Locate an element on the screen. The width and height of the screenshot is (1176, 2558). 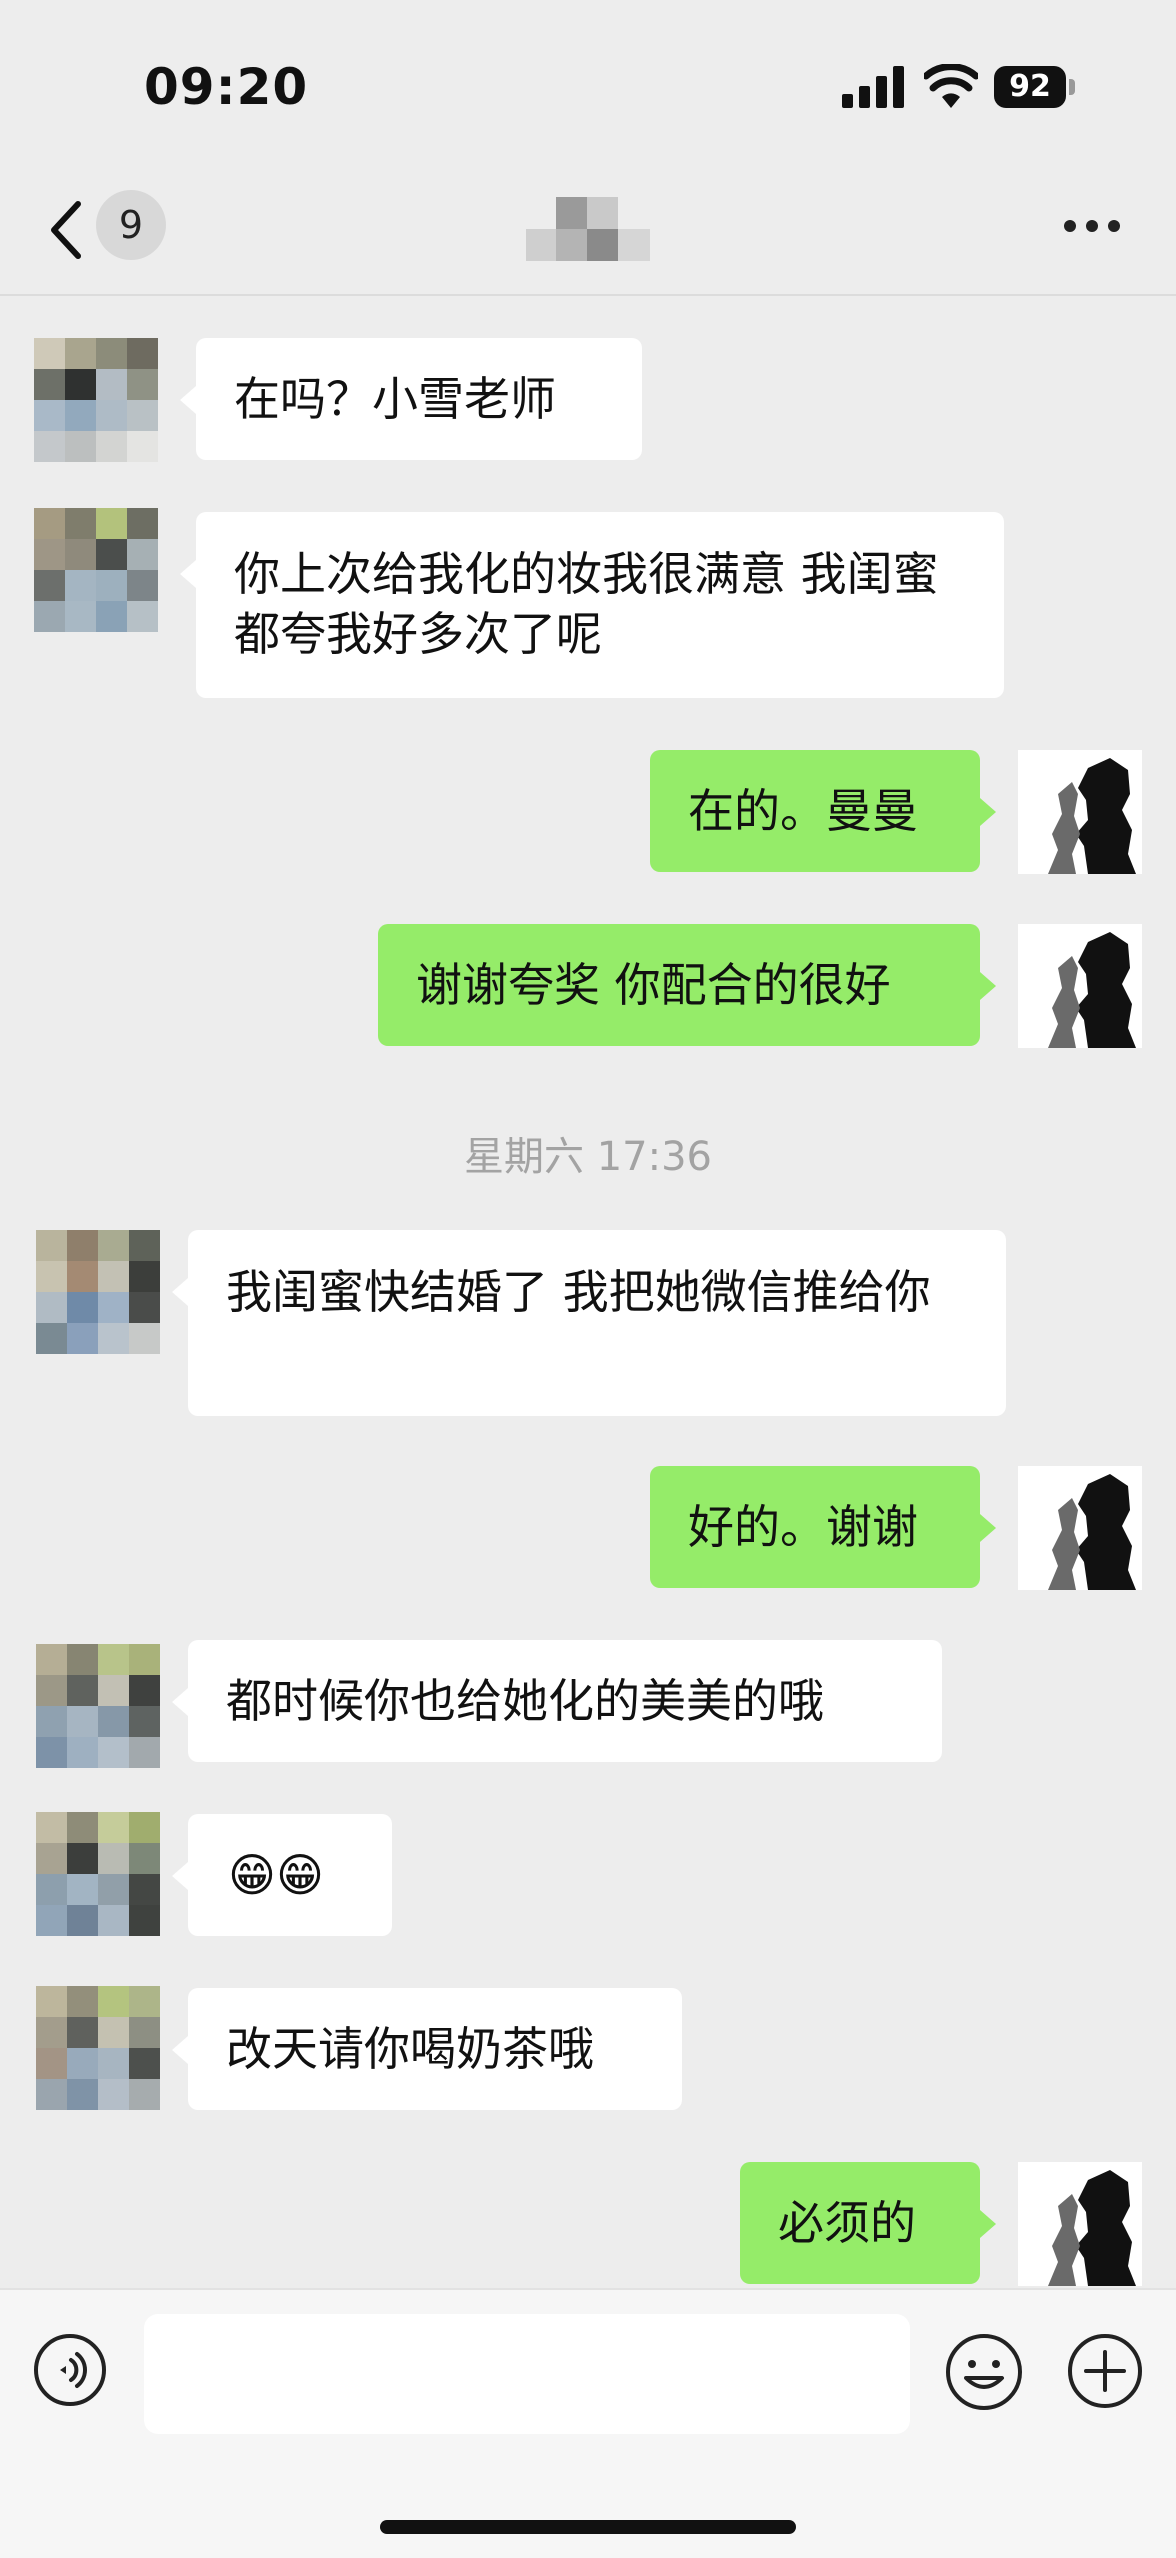
my-message-bubble: 必须的 is located at coordinates (868, 2223).